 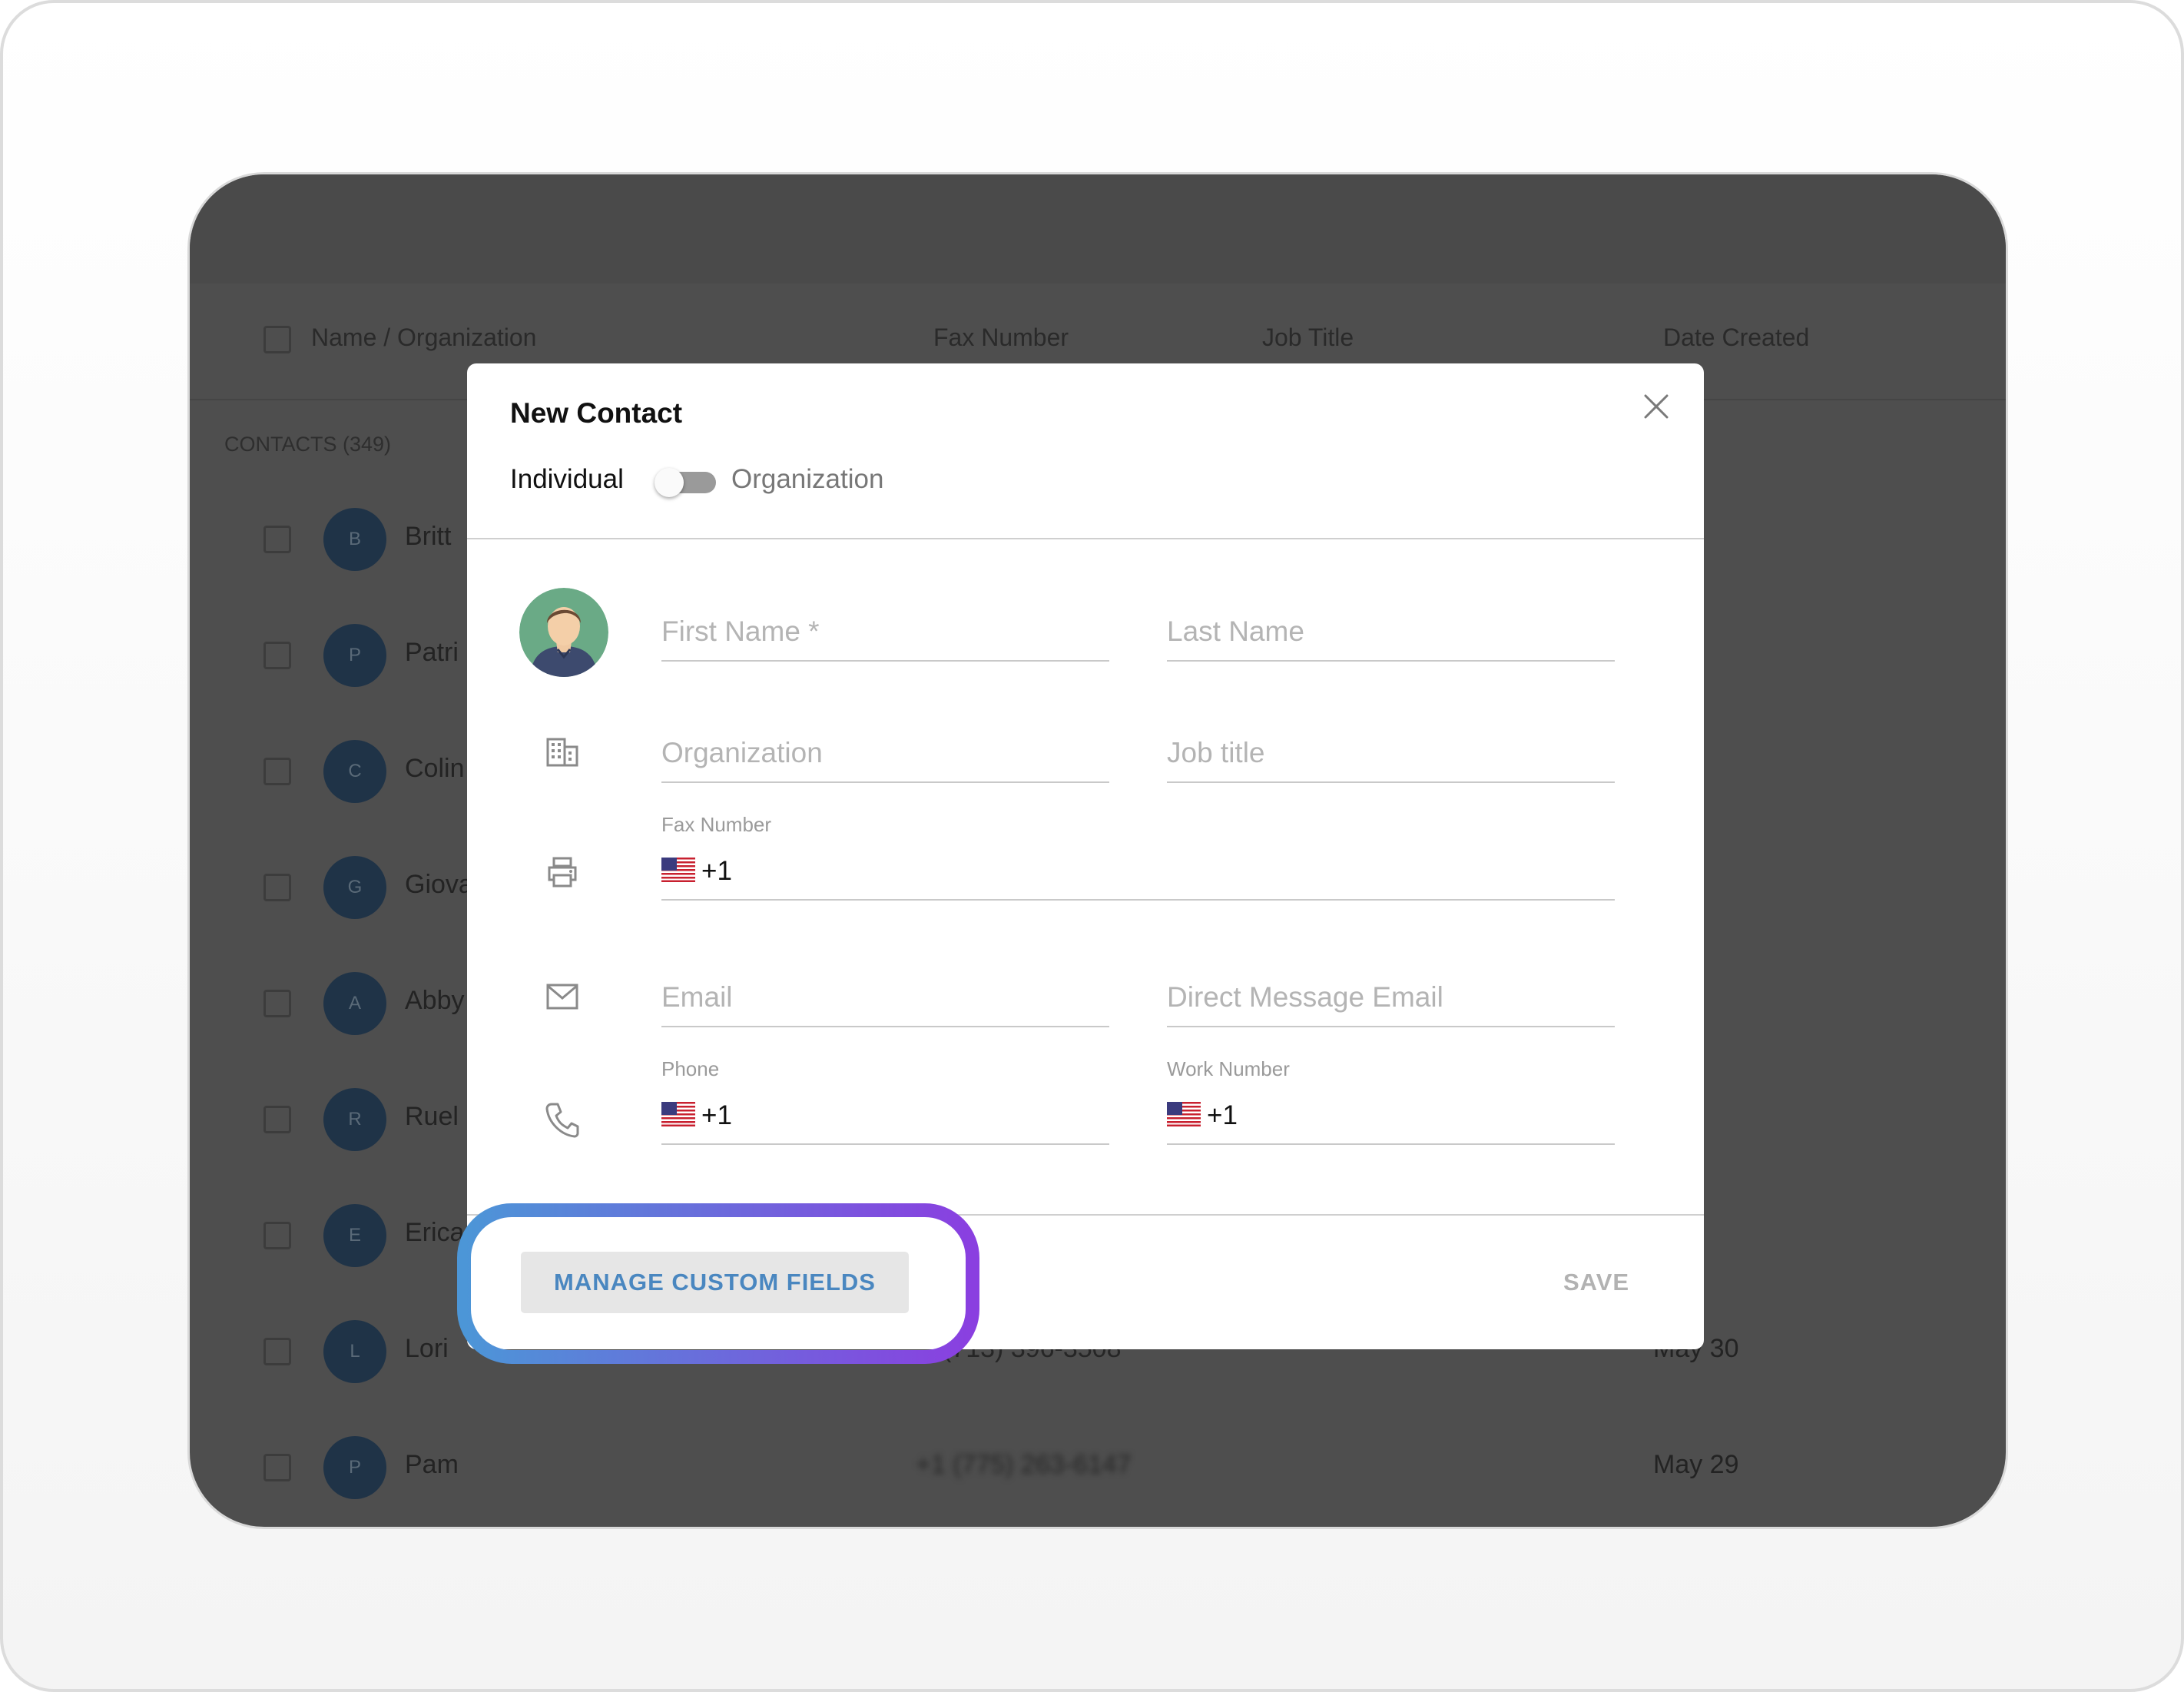 What do you see at coordinates (715, 1282) in the screenshot?
I see `manage-custom-fields-button: MANAGE CUSTOM FIELDS` at bounding box center [715, 1282].